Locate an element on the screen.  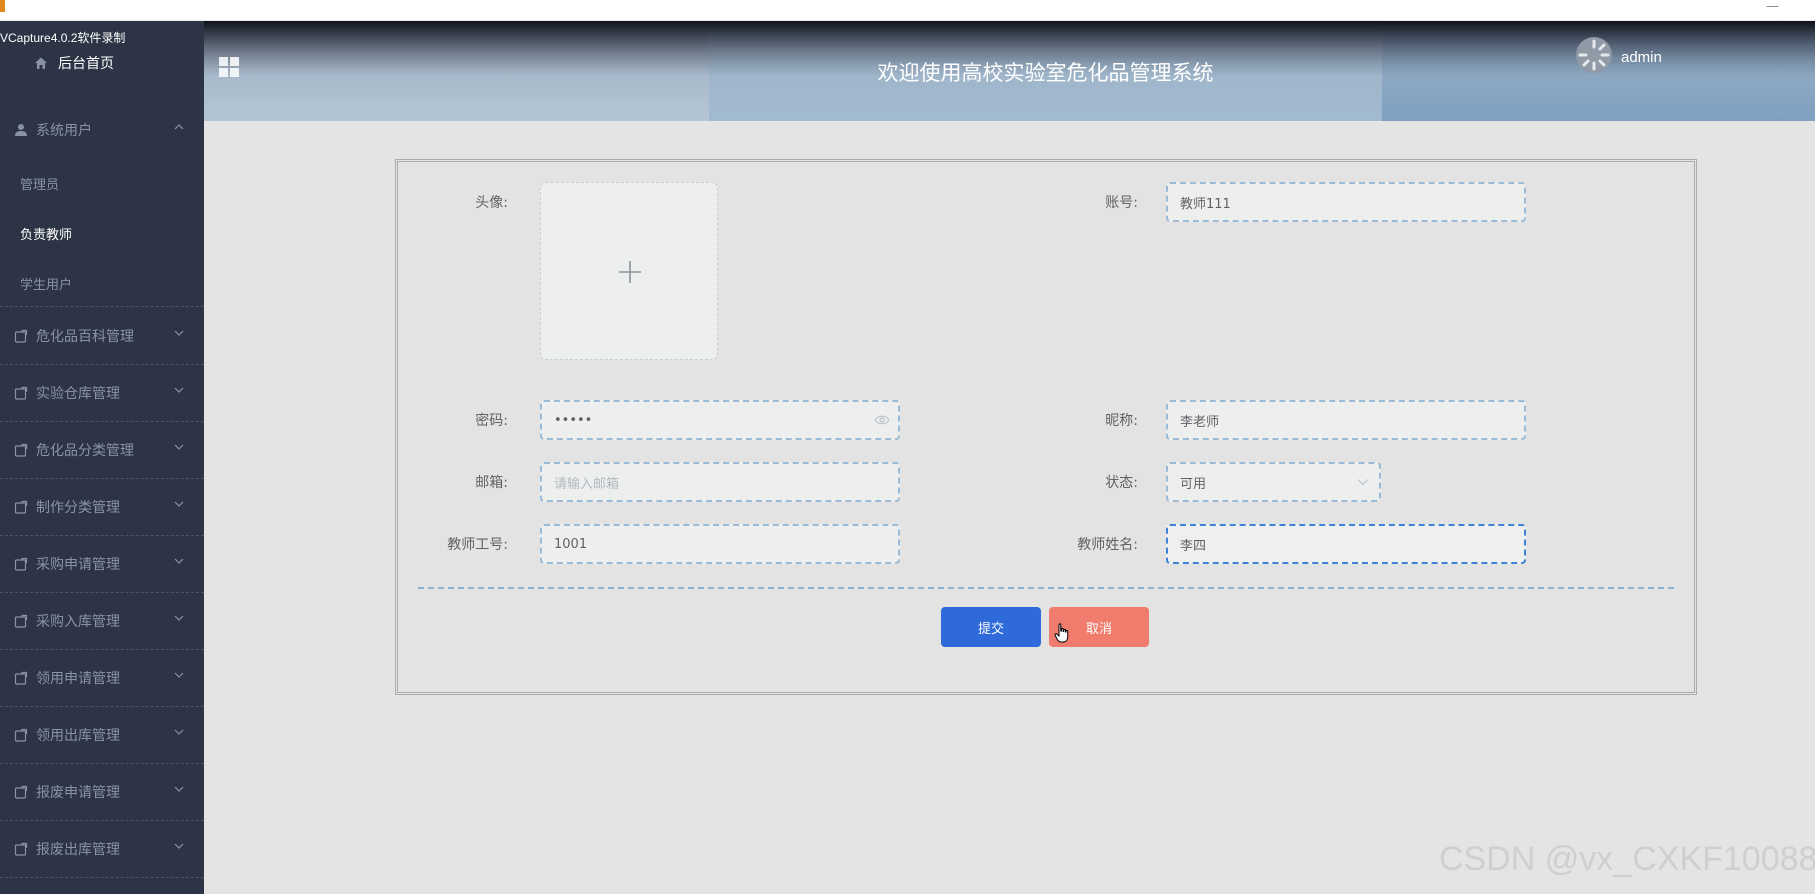
teacher-name-label: 教师姓名: is located at coordinates (1107, 545).